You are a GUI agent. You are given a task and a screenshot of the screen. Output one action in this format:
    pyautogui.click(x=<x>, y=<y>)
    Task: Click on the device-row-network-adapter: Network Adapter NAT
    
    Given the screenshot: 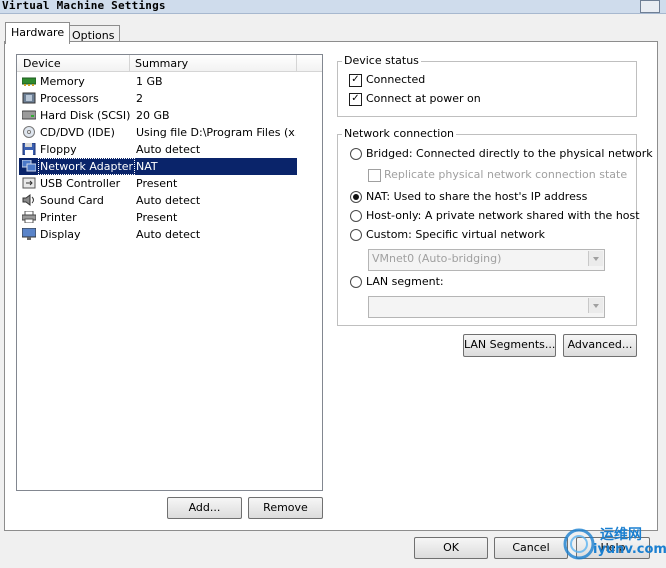 What is the action you would take?
    pyautogui.click(x=158, y=166)
    